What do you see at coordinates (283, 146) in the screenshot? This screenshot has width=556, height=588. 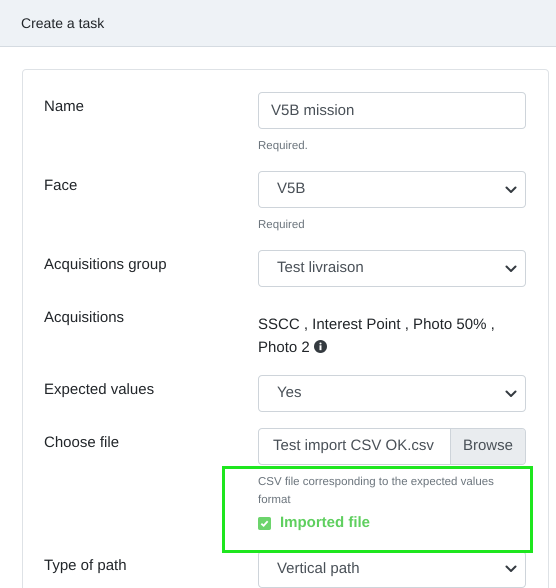 I see `help-text: Required.` at bounding box center [283, 146].